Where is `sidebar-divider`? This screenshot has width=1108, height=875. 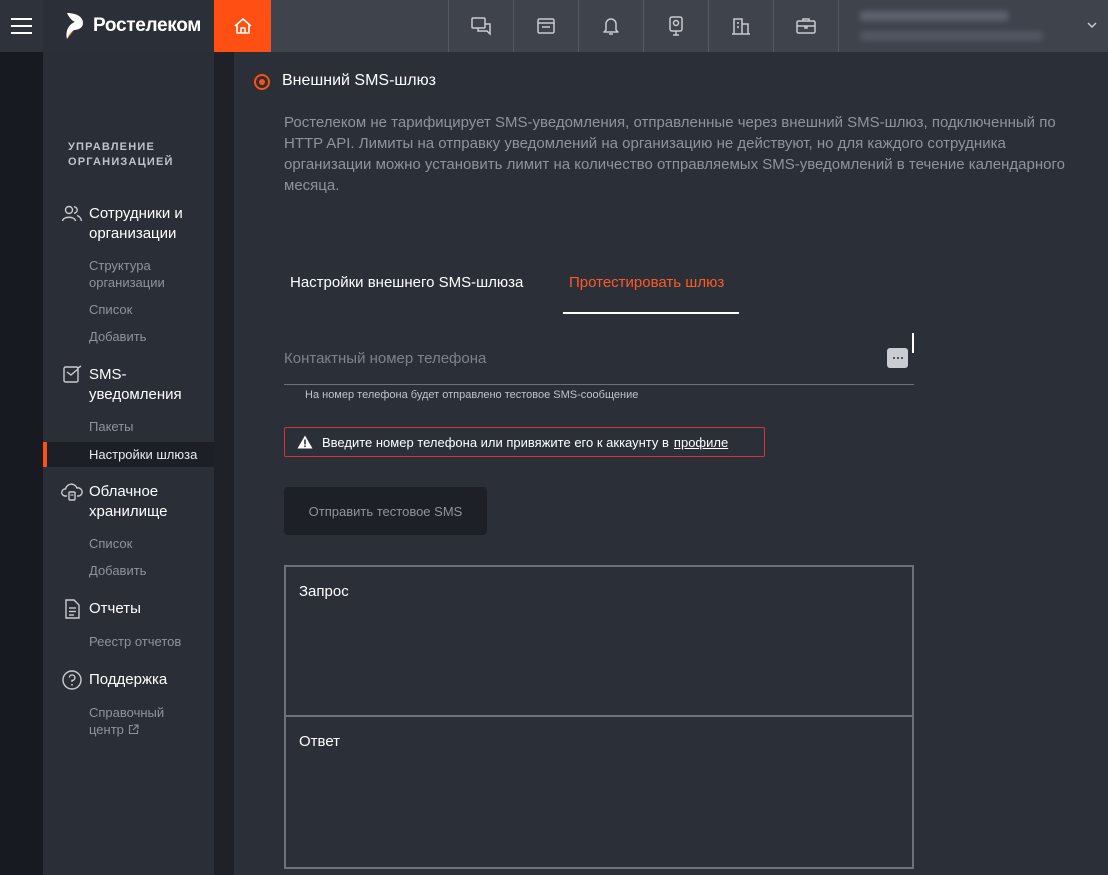
sidebar-divider is located at coordinates (224, 463).